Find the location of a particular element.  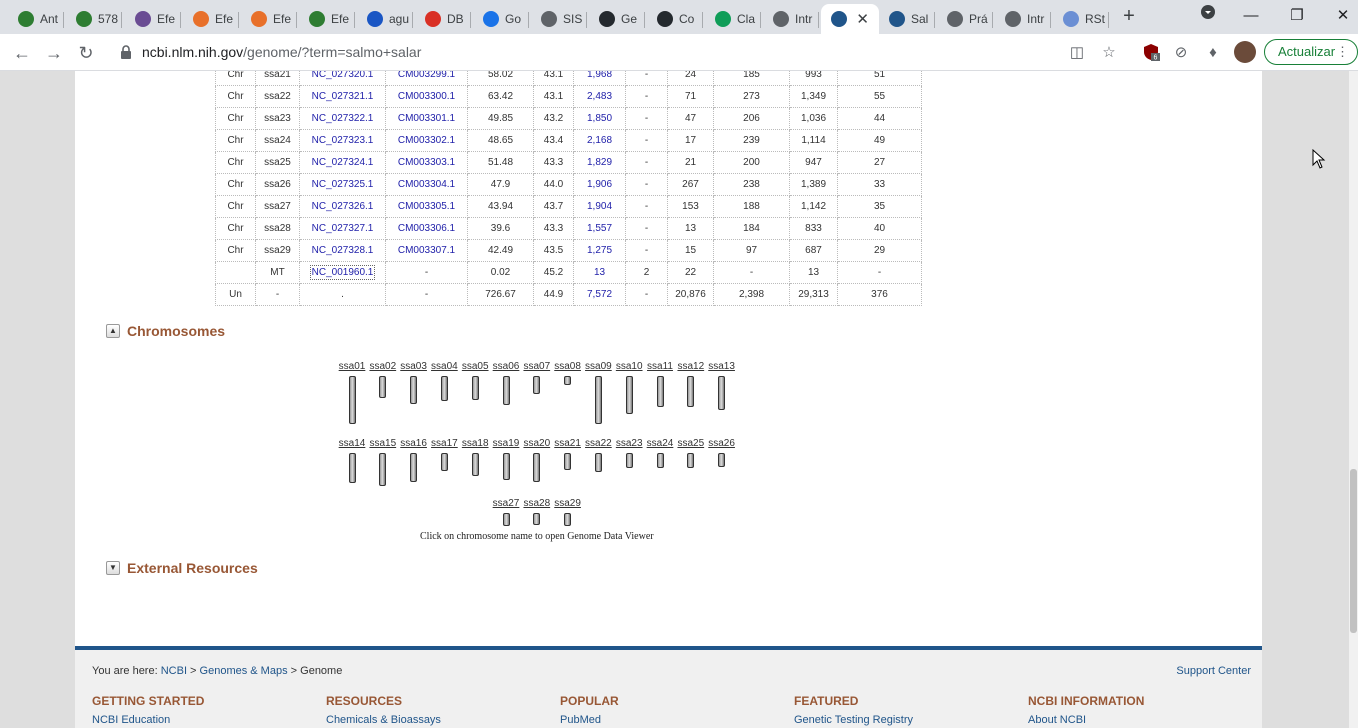

browser-tab: Intr is located at coordinates (1023, 19).